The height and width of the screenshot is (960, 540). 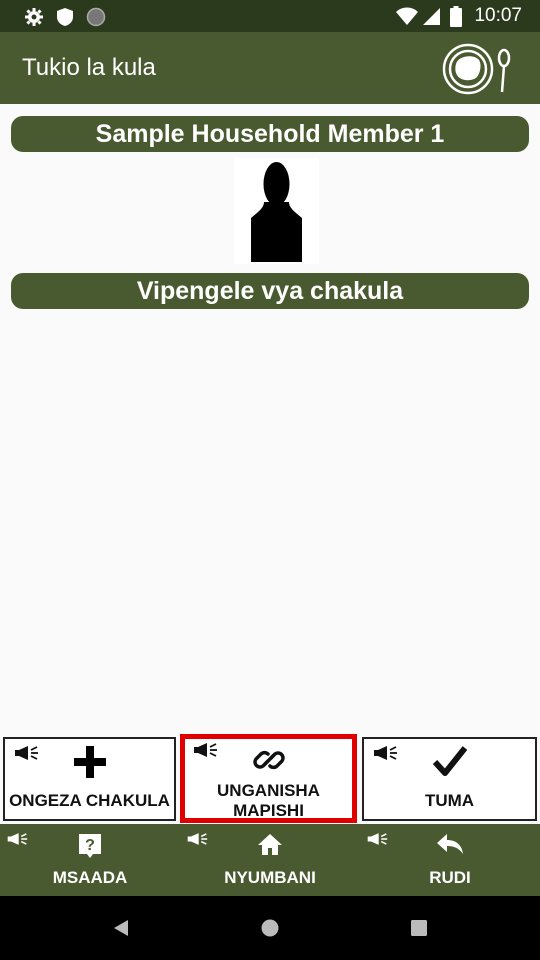 I want to click on add-food-label: ONGEZA CHAKULA, so click(x=89, y=800).